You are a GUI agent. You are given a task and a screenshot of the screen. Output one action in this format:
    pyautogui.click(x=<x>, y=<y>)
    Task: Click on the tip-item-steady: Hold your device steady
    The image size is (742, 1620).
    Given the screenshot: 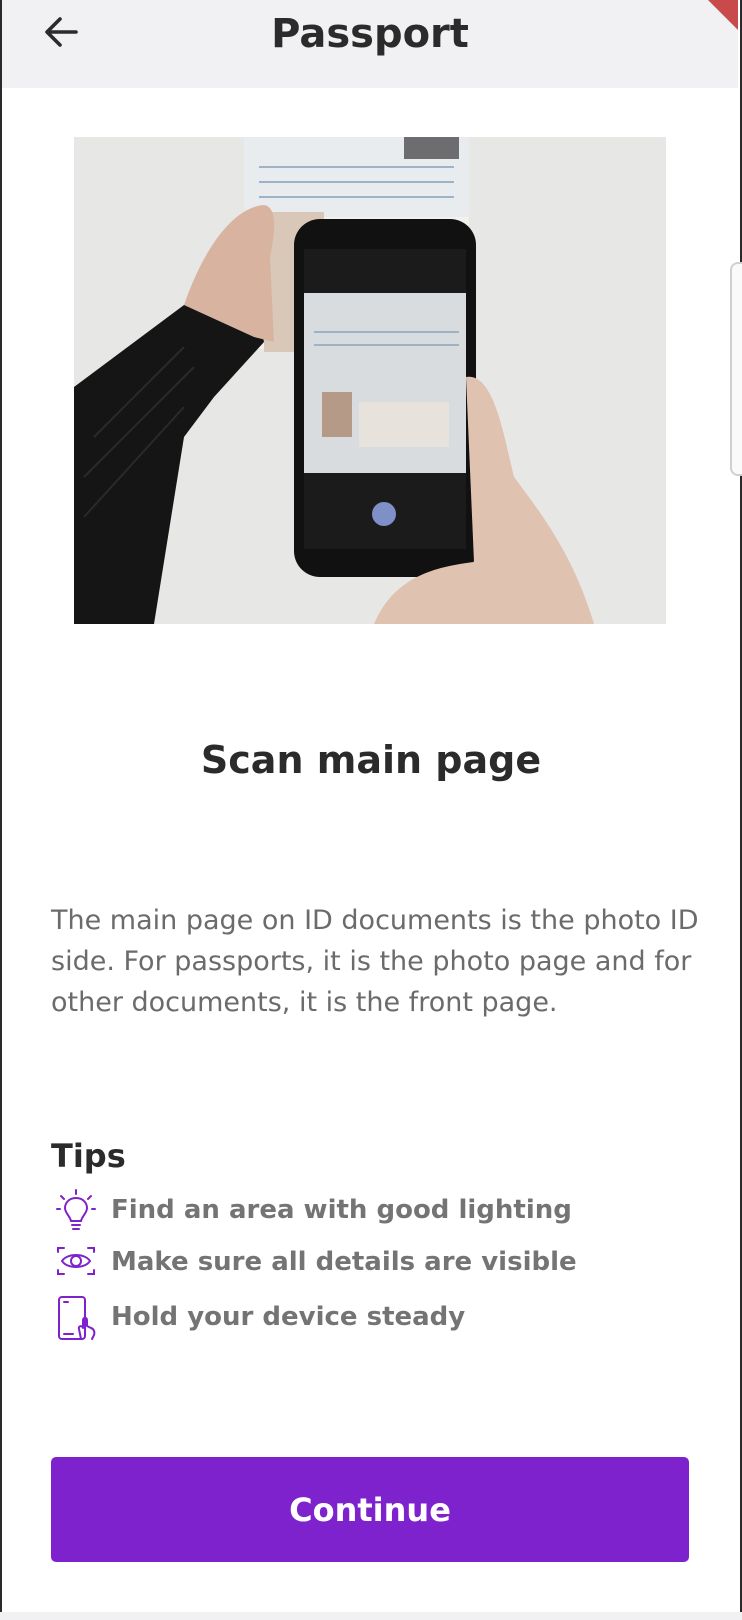 What is the action you would take?
    pyautogui.click(x=361, y=1318)
    